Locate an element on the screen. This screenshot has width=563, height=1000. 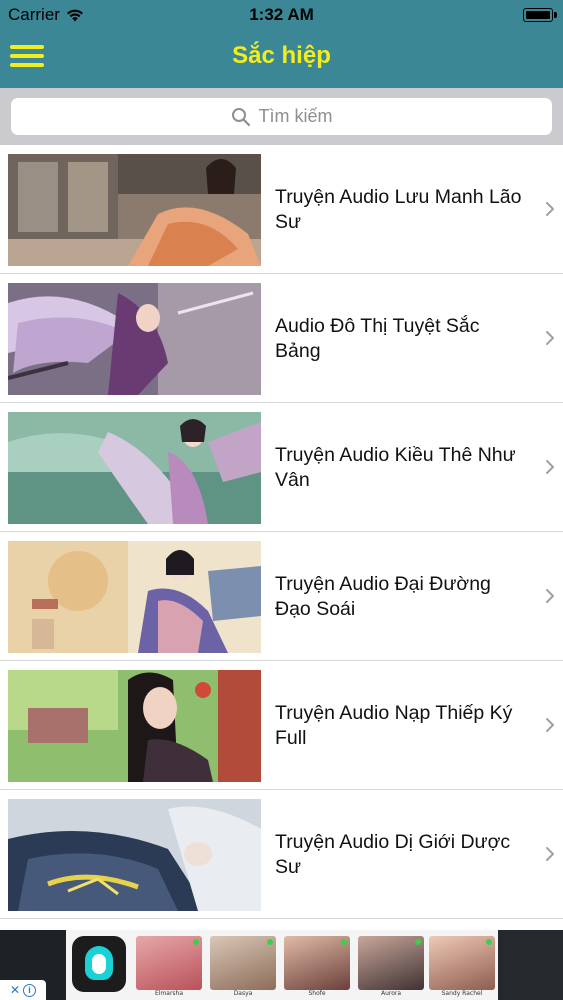
list-item: Truyện Audio Lưu Manh Lão Sư is located at coordinates (281, 209).